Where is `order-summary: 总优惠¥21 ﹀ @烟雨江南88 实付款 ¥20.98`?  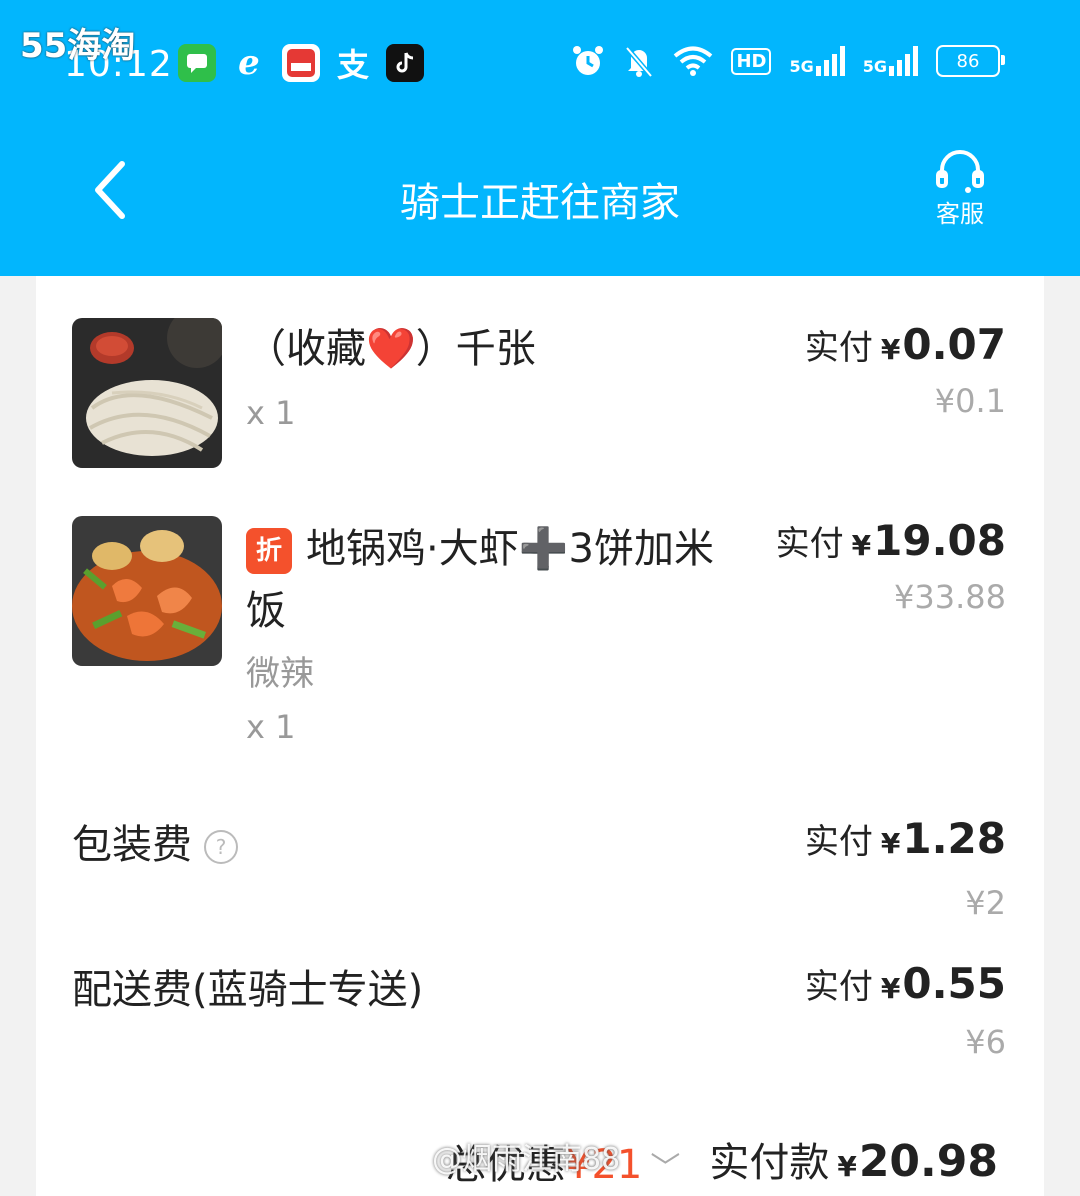
order-summary: 总优惠¥21 ﹀ @烟雨江南88 实付款 ¥20.98 is located at coordinates (540, 1161).